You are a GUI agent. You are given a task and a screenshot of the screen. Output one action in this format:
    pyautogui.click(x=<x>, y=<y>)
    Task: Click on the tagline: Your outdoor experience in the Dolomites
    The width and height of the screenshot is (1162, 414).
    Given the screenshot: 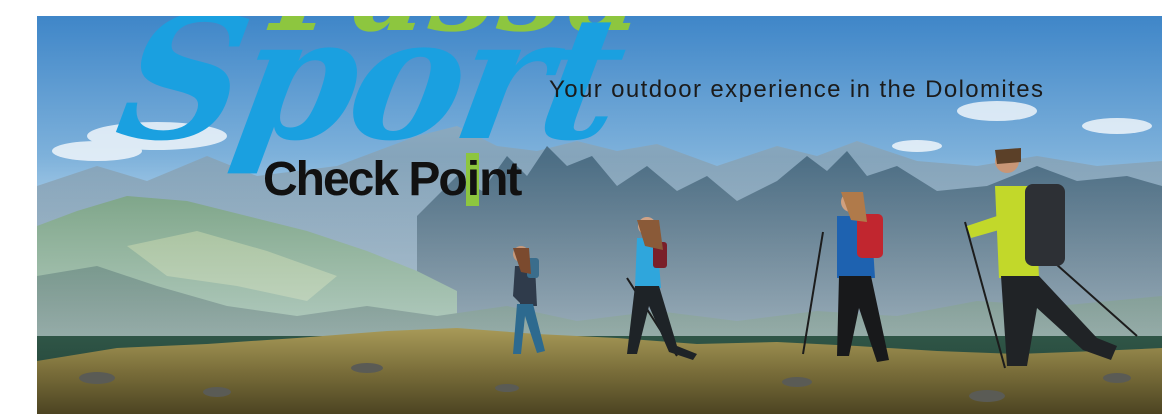 What is the action you would take?
    pyautogui.click(x=797, y=89)
    